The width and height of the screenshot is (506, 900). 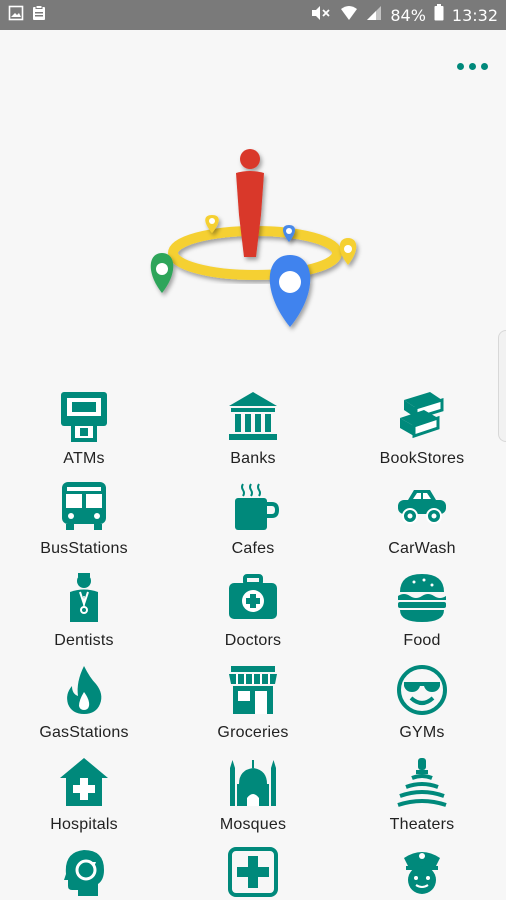 I want to click on category-label: BookStores, so click(x=422, y=458).